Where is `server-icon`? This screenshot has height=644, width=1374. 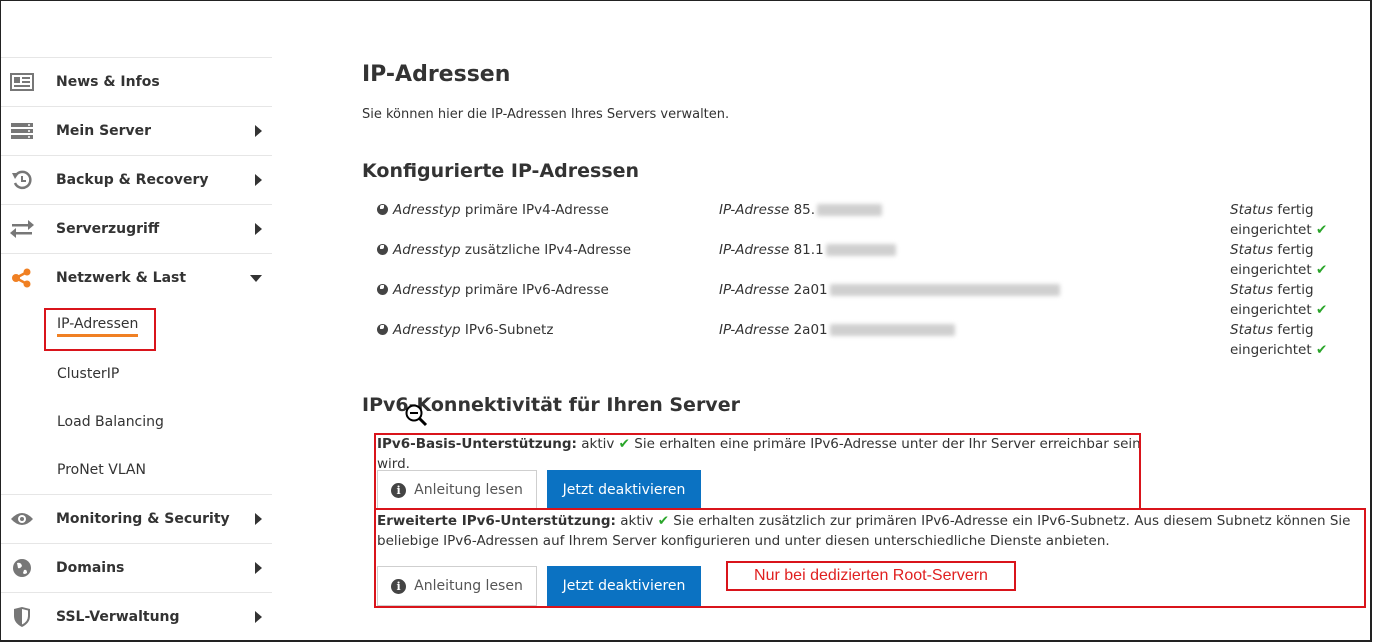
server-icon is located at coordinates (22, 131).